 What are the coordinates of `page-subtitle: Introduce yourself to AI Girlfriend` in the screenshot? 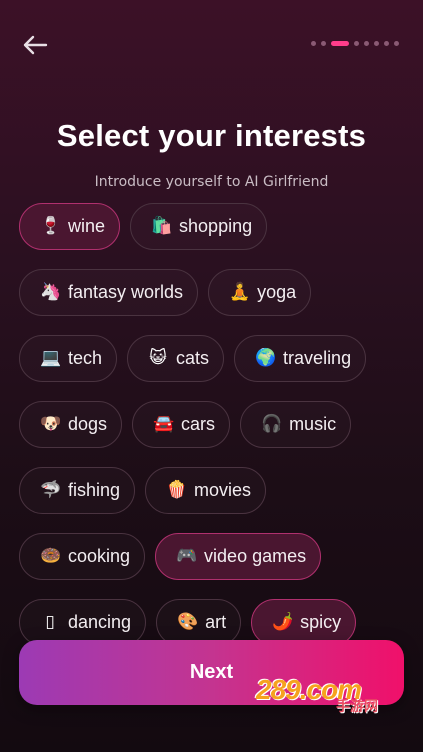 It's located at (211, 182).